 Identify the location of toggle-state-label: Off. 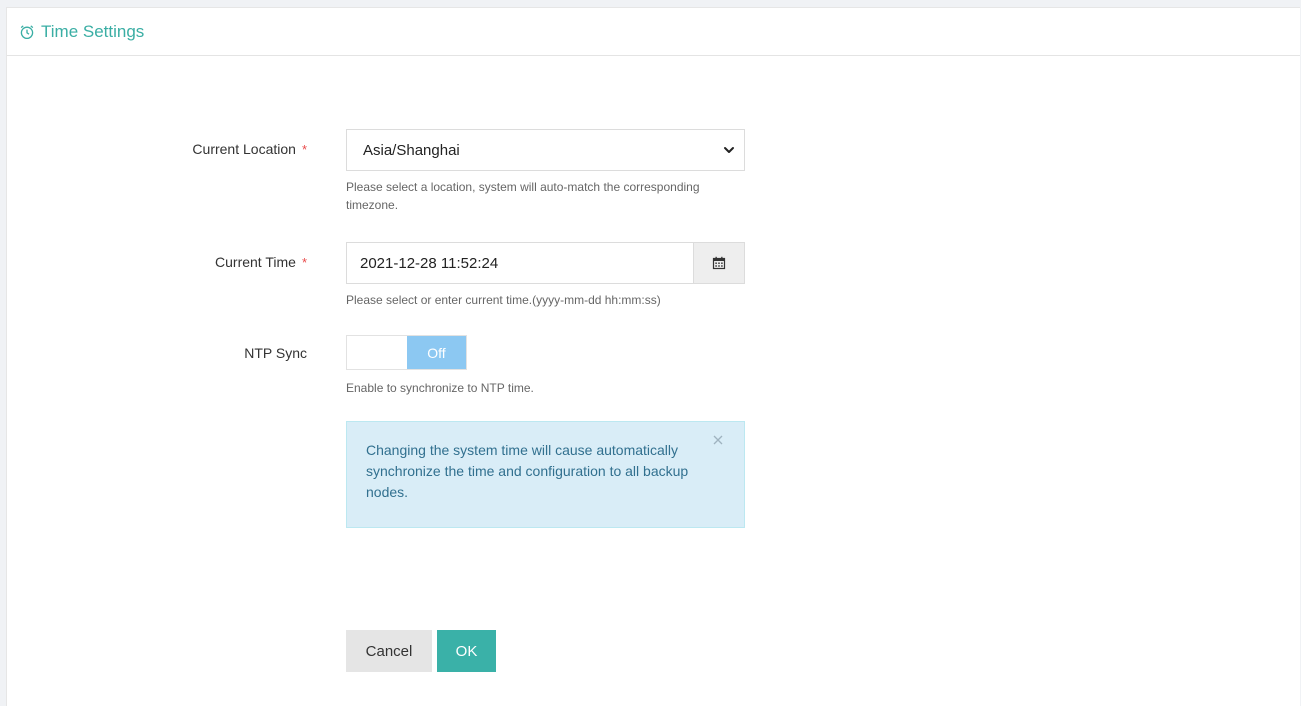
(436, 352).